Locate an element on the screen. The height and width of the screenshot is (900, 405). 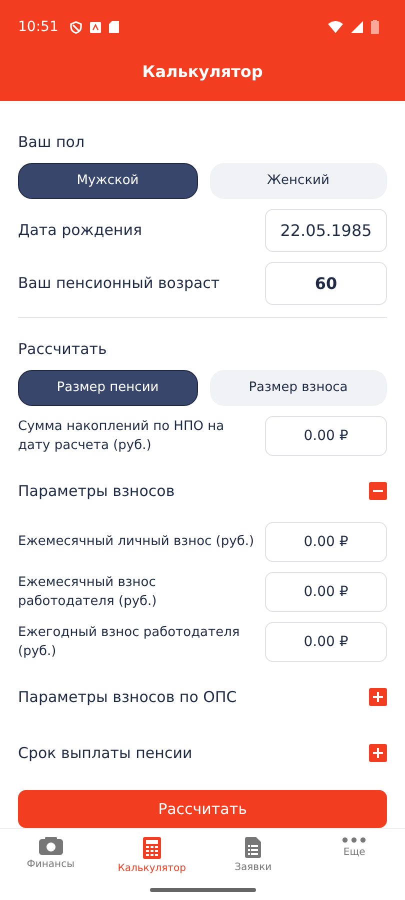
field-label: Ваш пол is located at coordinates (52, 141).